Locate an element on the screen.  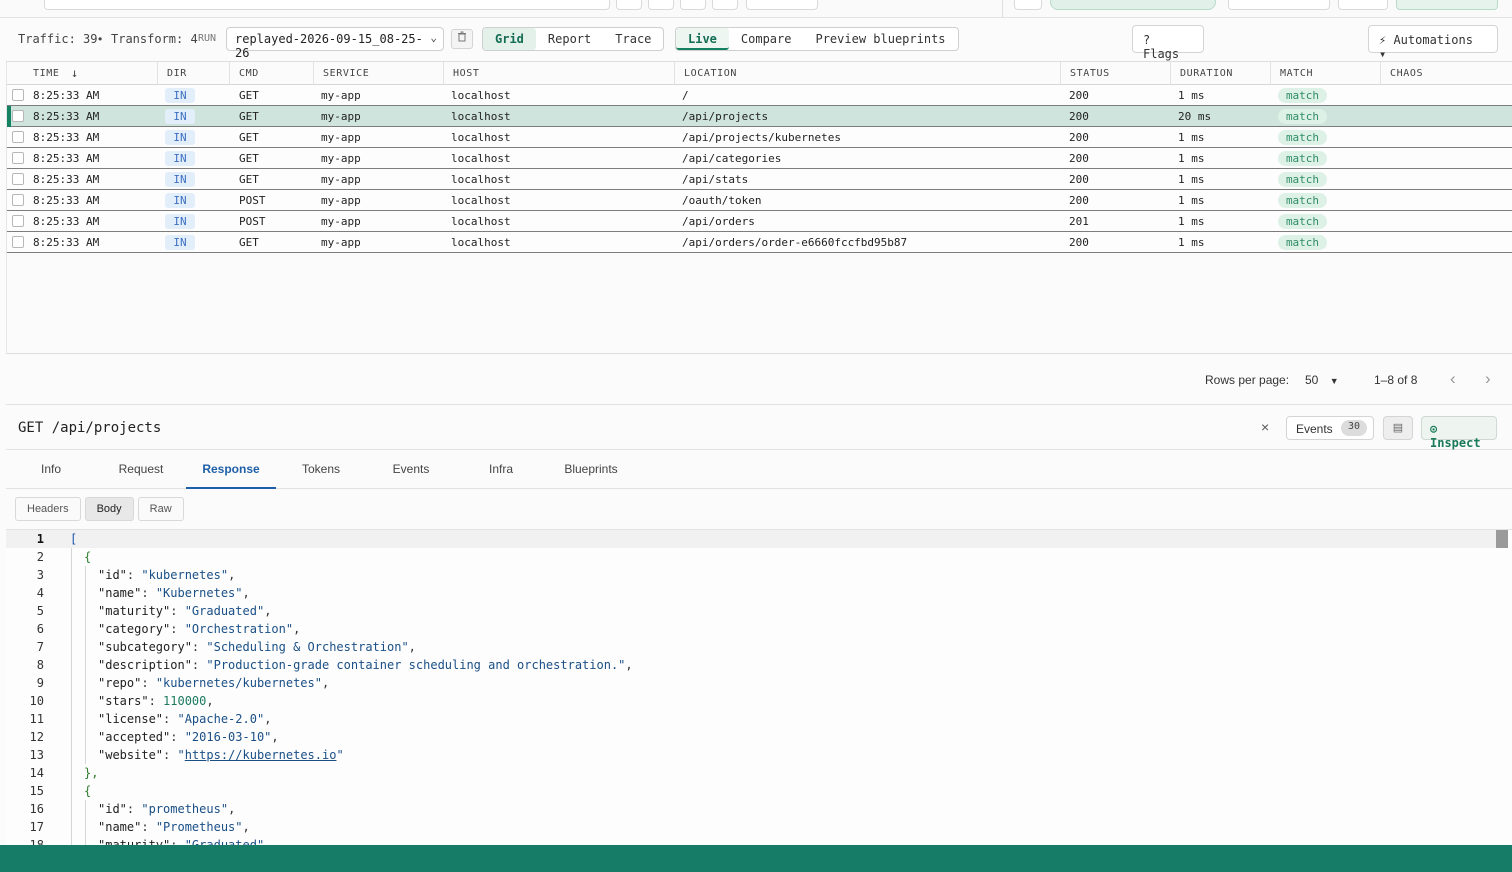
status-pill is located at coordinates (1133, 5).